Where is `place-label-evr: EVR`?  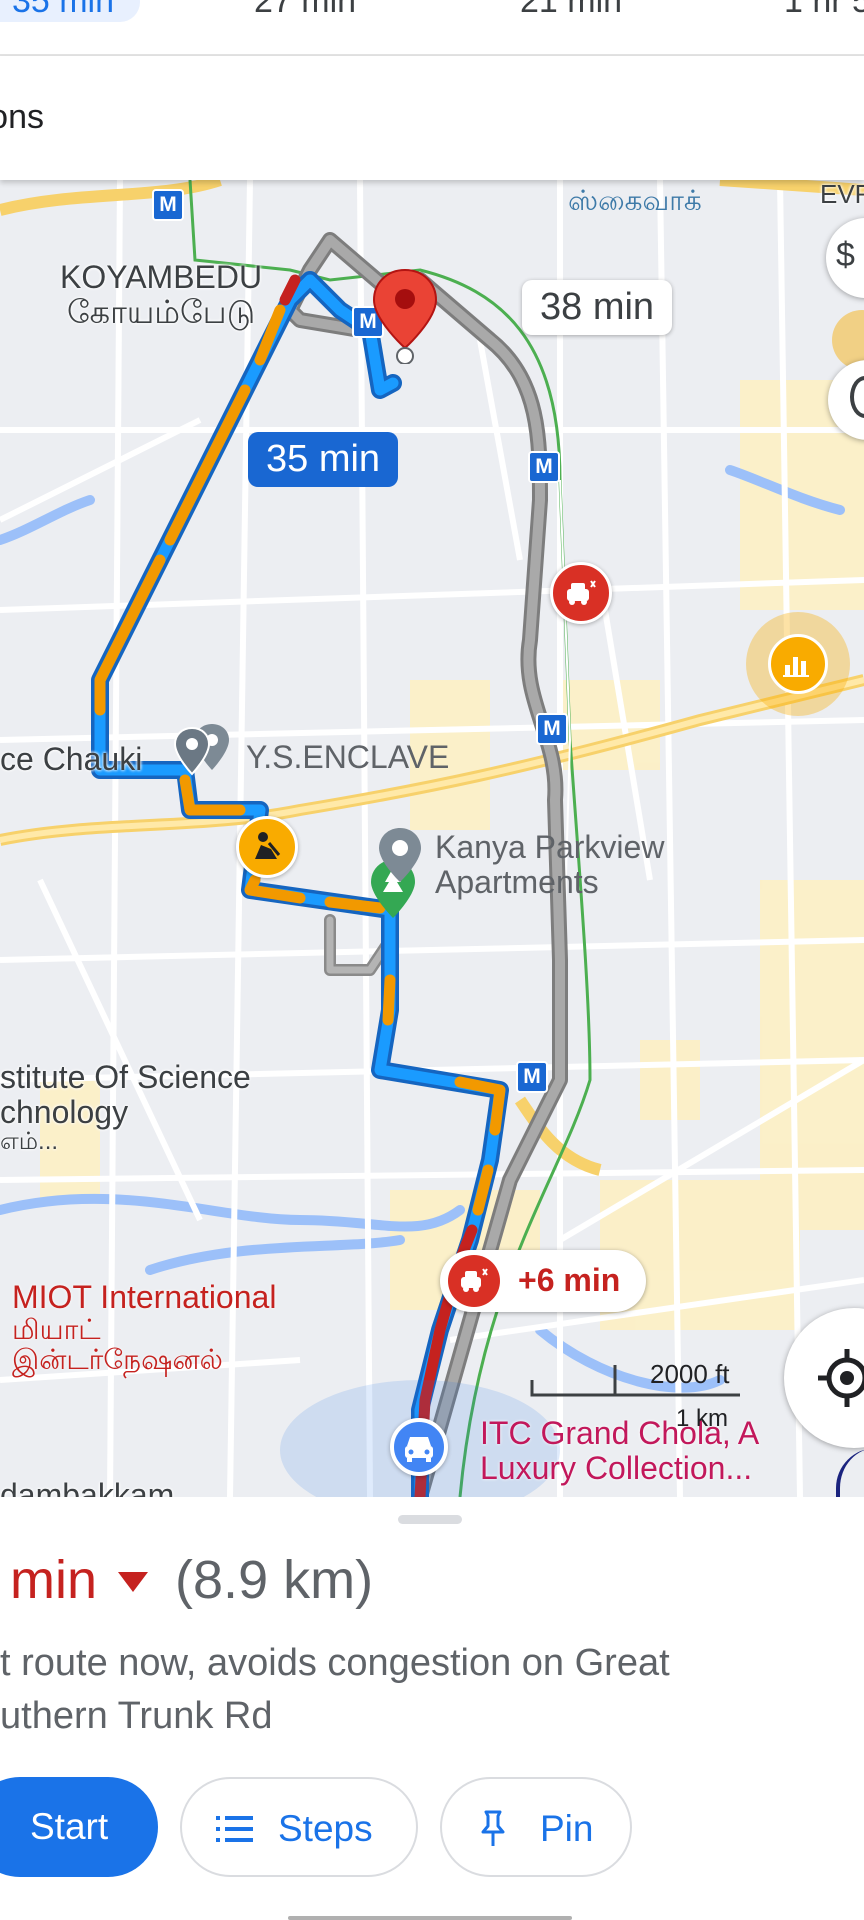 place-label-evr: EVR is located at coordinates (842, 194).